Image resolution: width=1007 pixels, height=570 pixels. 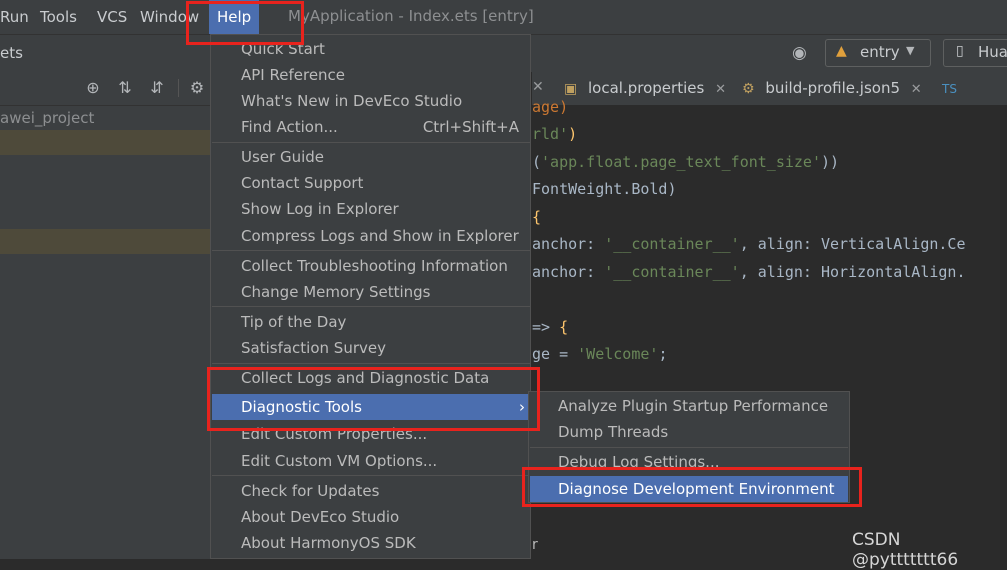 I want to click on menu-item-collect-troubleshooting: Collect Troubleshooting Information, so click(x=371, y=266).